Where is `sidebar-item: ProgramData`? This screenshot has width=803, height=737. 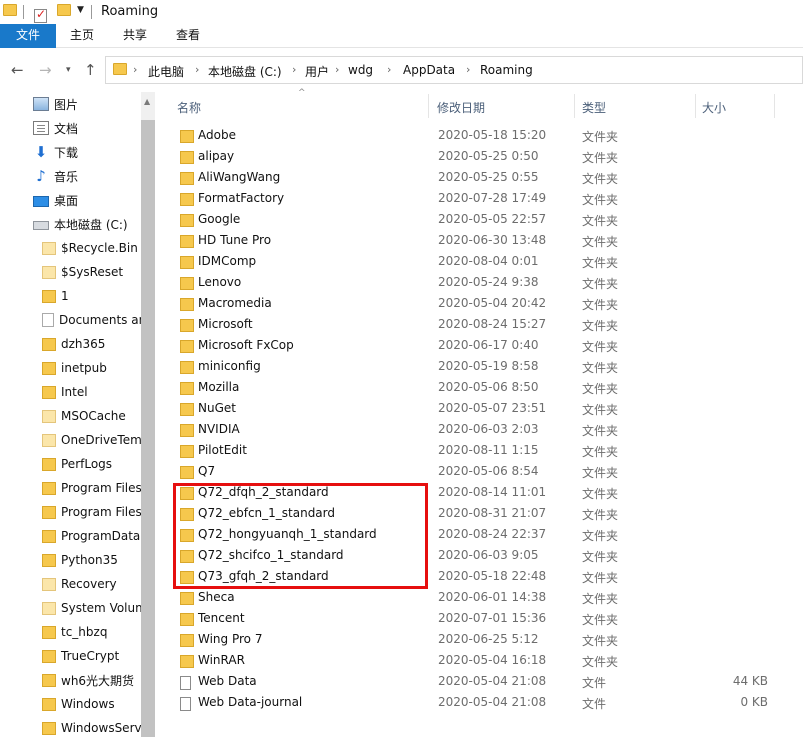
sidebar-item: ProgramData is located at coordinates (91, 536).